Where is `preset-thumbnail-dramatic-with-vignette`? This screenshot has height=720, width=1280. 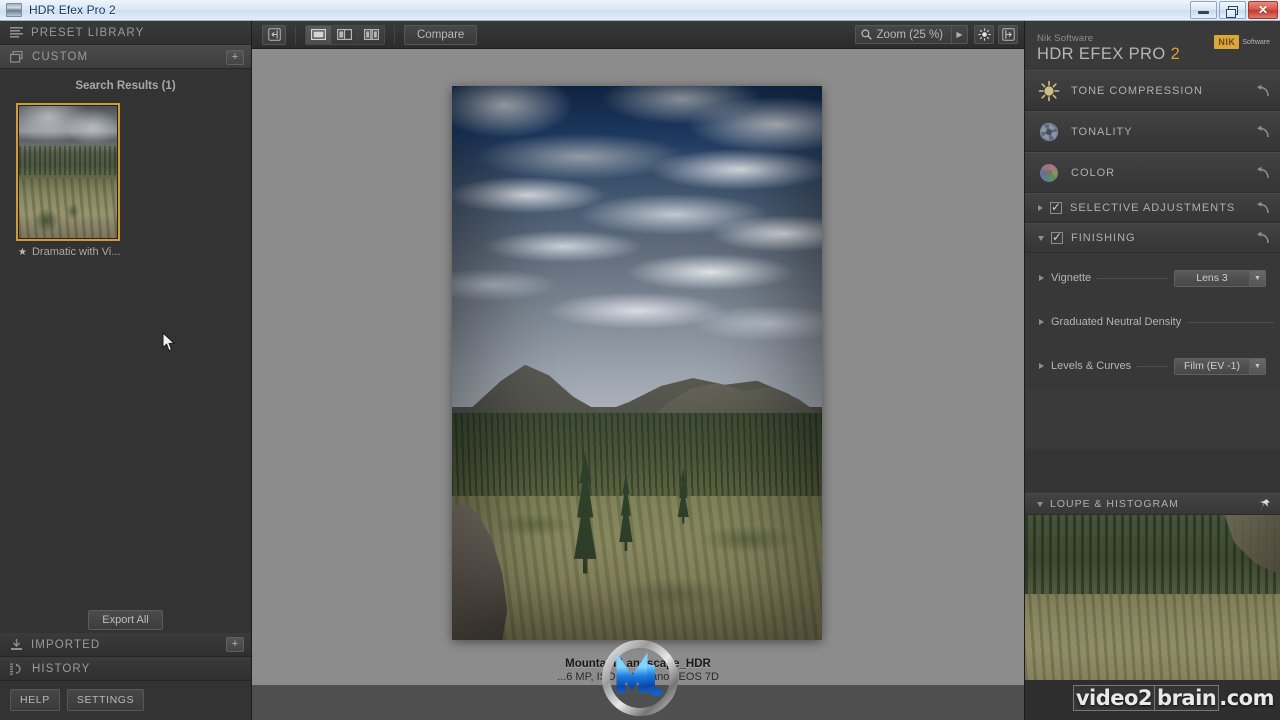
preset-thumbnail-dramatic-with-vignette is located at coordinates (68, 172).